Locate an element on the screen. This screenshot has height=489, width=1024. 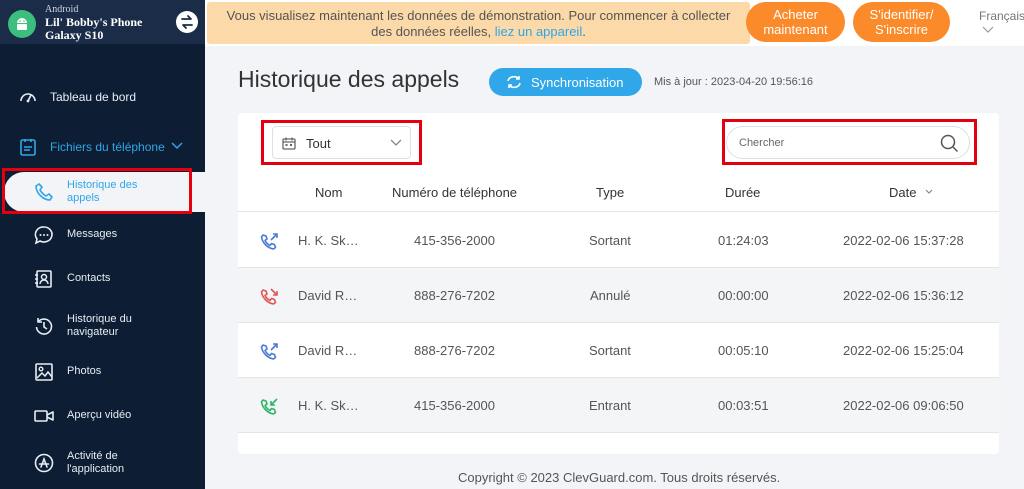
calendar-icon is located at coordinates (289, 143).